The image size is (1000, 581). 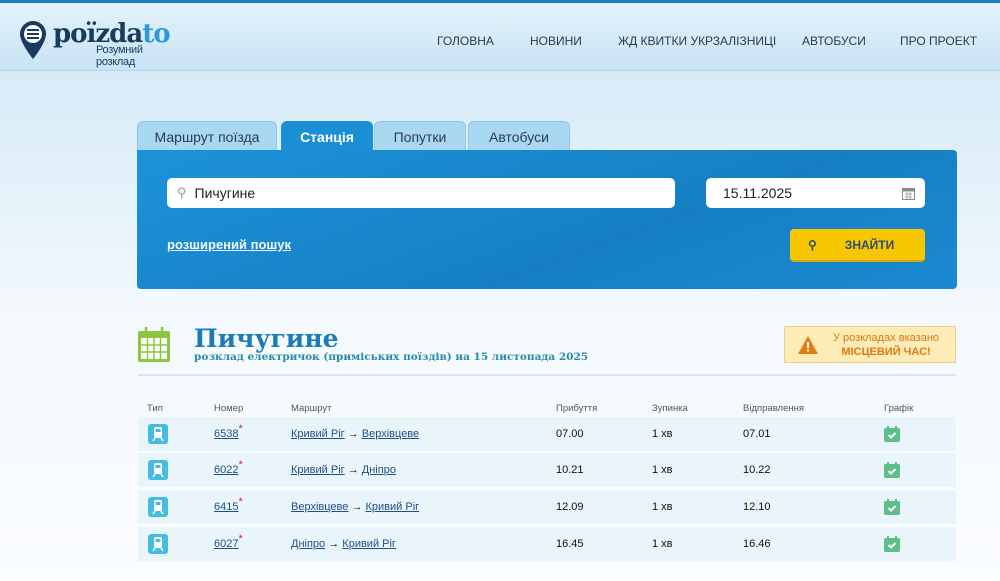 What do you see at coordinates (154, 344) in the screenshot?
I see `calendar-schedule-icon` at bounding box center [154, 344].